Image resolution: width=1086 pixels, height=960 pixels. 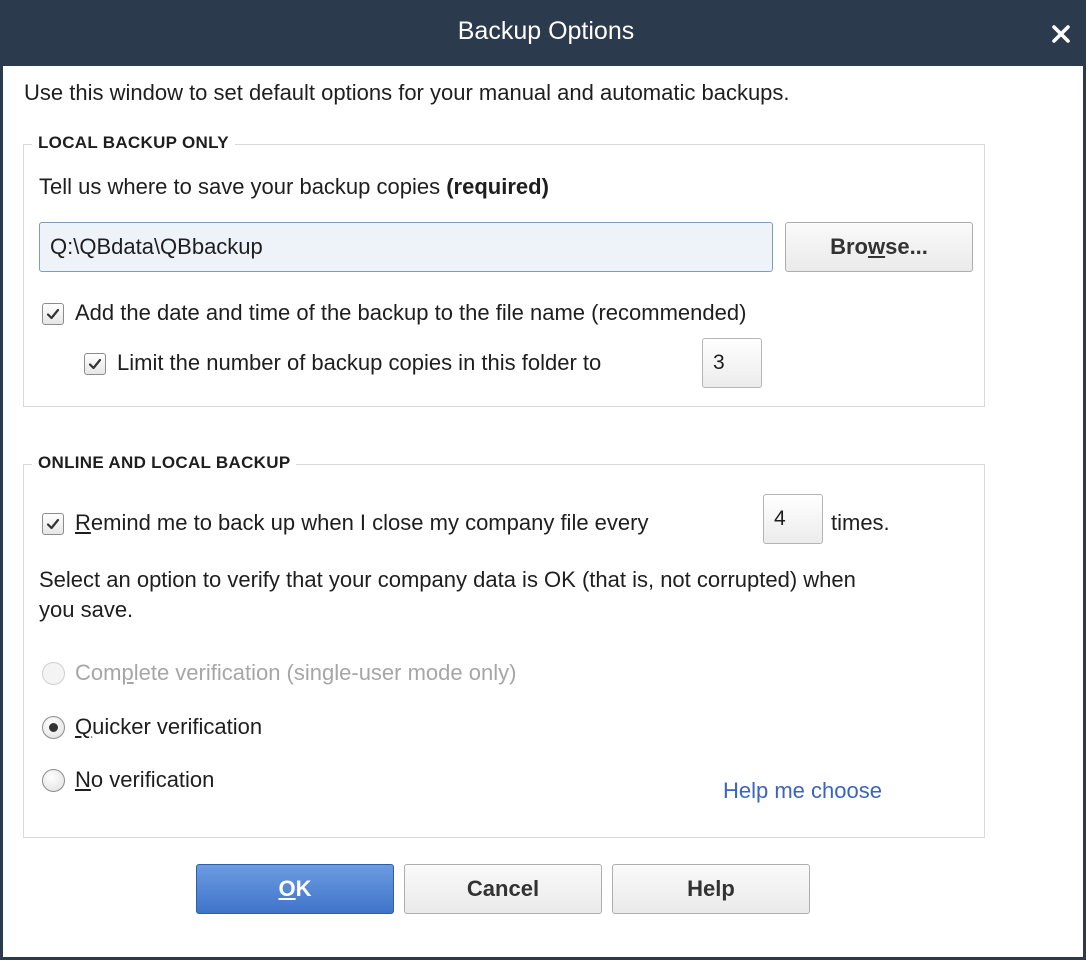 What do you see at coordinates (497, 186) in the screenshot?
I see `required-label: (required)` at bounding box center [497, 186].